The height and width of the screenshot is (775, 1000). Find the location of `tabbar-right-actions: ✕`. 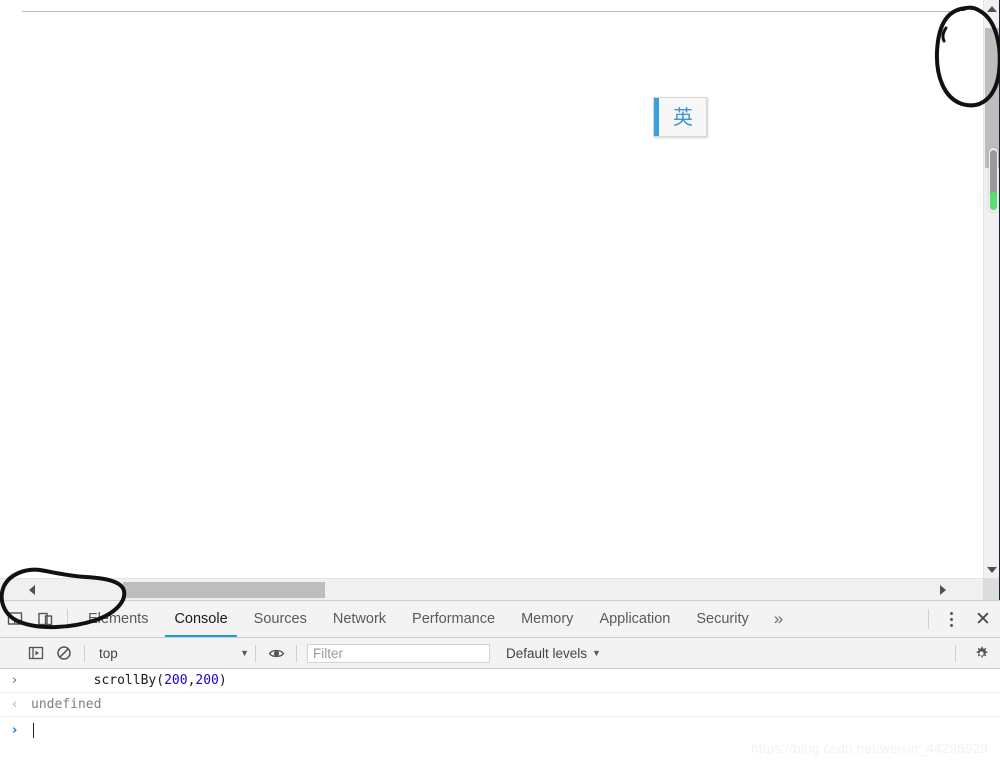

tabbar-right-actions: ✕ is located at coordinates (960, 619).